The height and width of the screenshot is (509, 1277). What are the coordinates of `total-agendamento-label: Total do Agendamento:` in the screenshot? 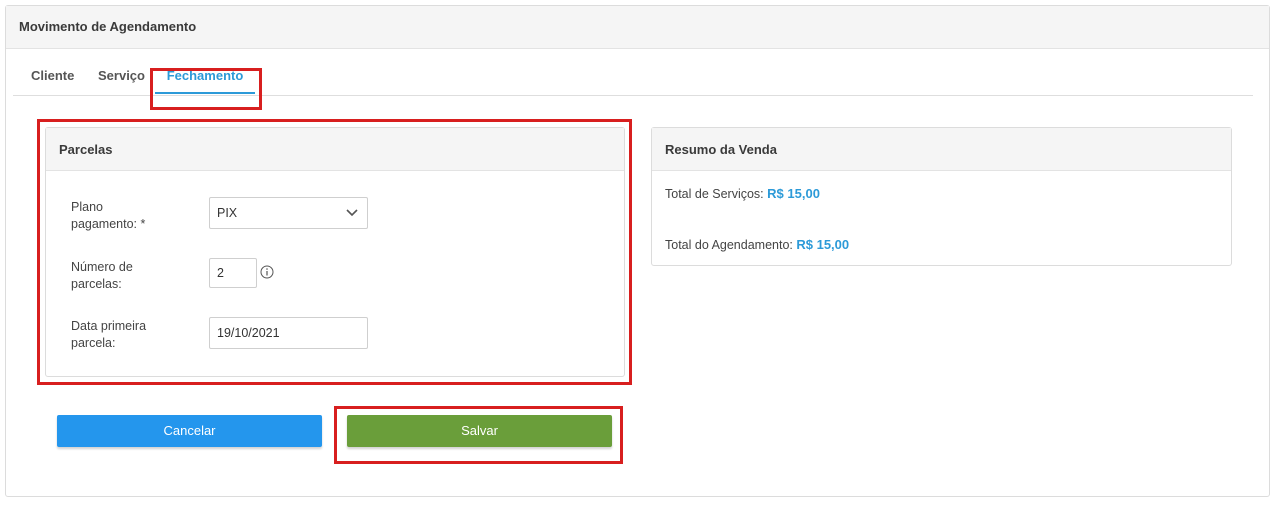 It's located at (729, 245).